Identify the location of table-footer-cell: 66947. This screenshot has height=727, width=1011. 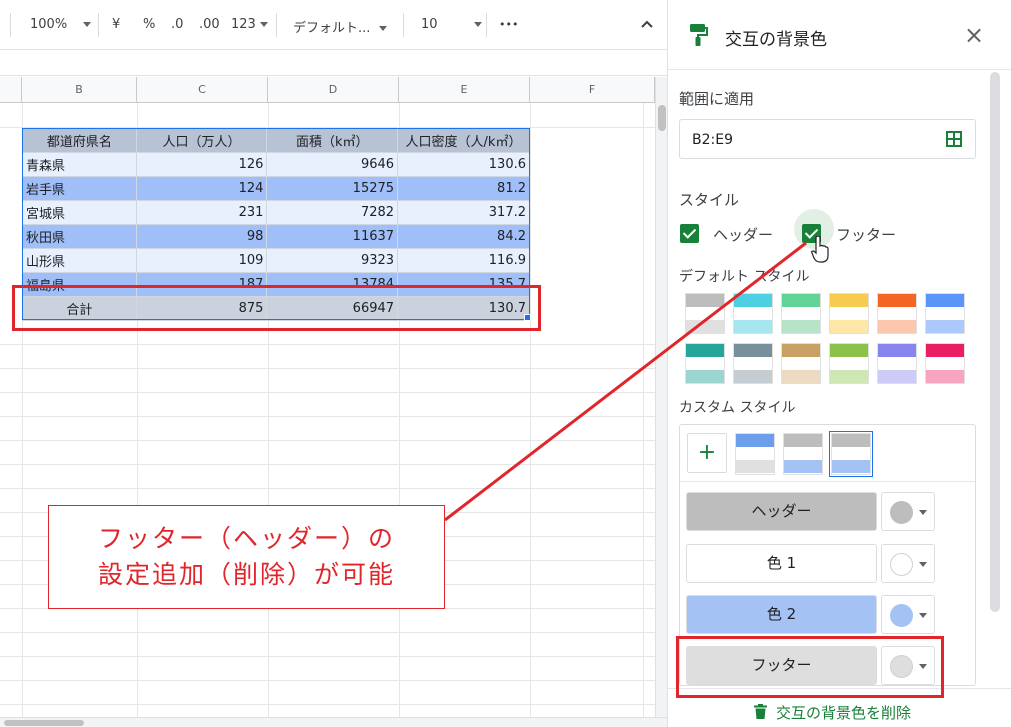
(332, 308).